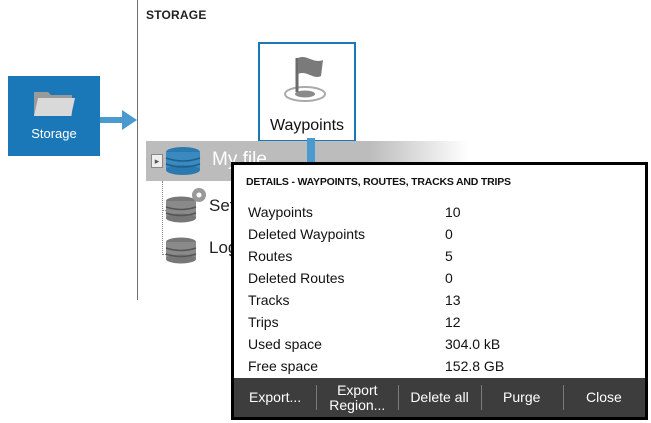 The height and width of the screenshot is (423, 651). I want to click on detail-label: Routes, so click(270, 256).